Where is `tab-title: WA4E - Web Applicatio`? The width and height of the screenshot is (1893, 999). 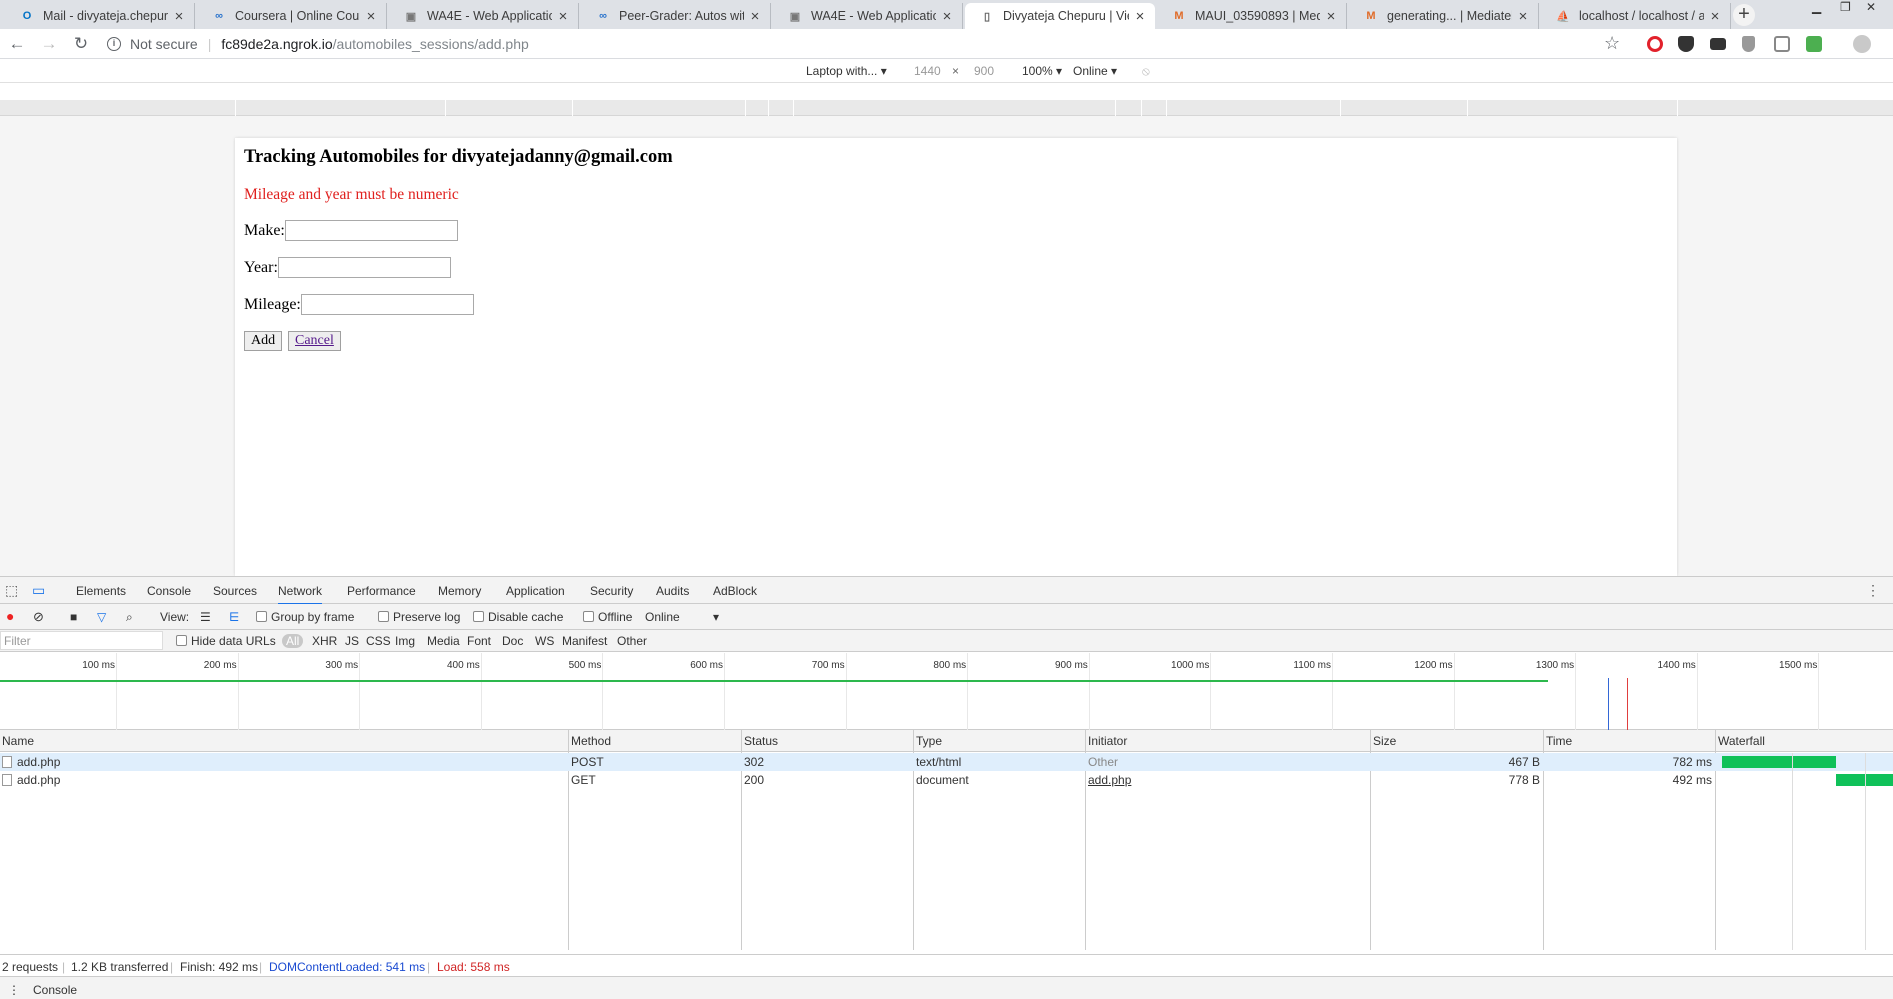 tab-title: WA4E - Web Applicatio is located at coordinates (873, 16).